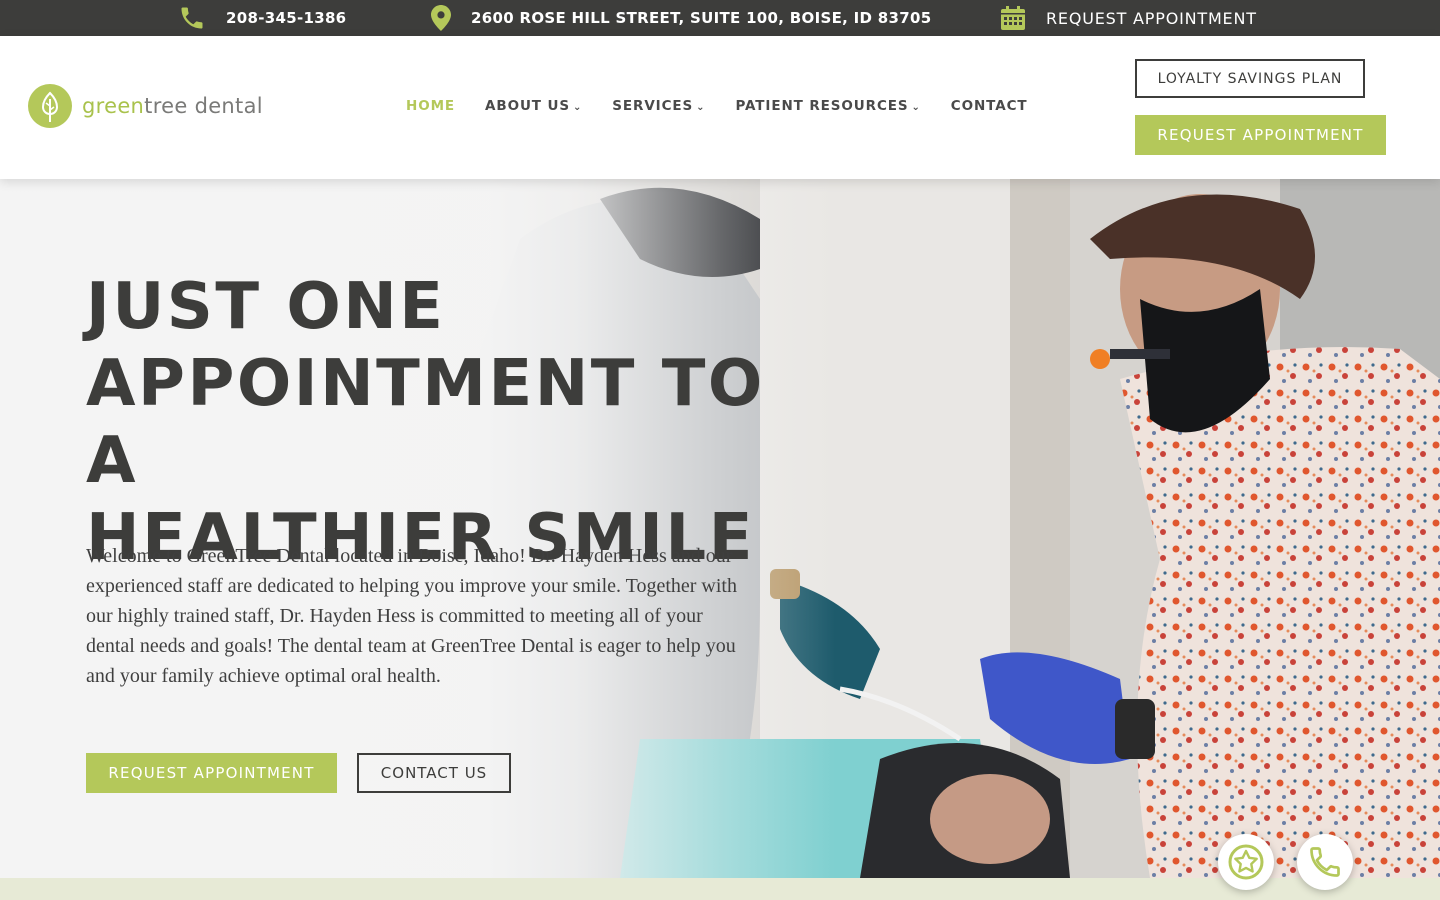 The image size is (1440, 900). I want to click on map-pin-icon, so click(441, 18).